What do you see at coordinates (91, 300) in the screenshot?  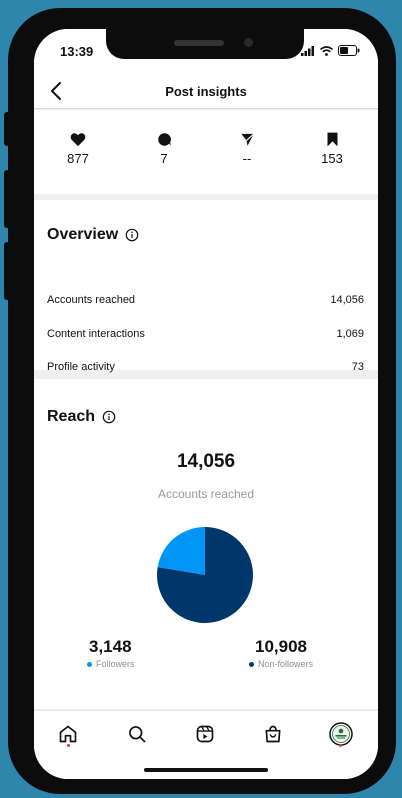 I see `row-label: Accounts reached` at bounding box center [91, 300].